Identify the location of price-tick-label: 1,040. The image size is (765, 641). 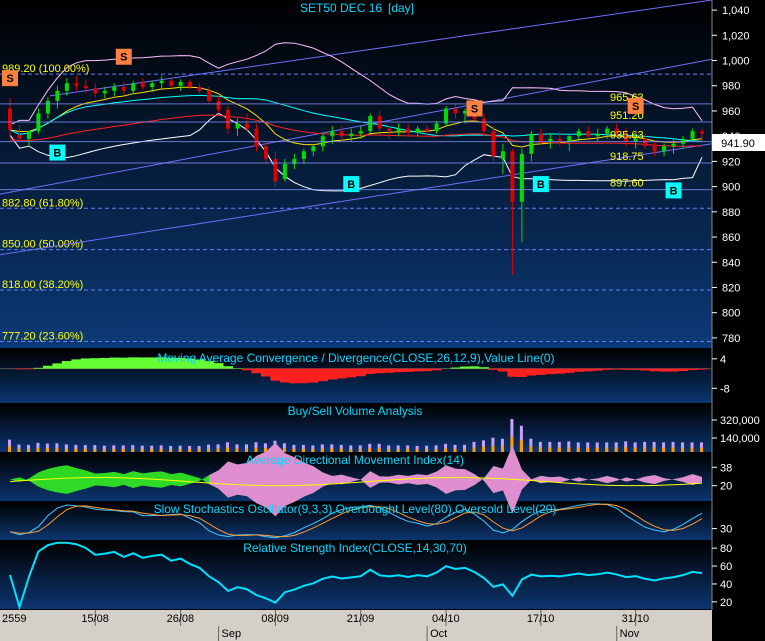
(736, 11).